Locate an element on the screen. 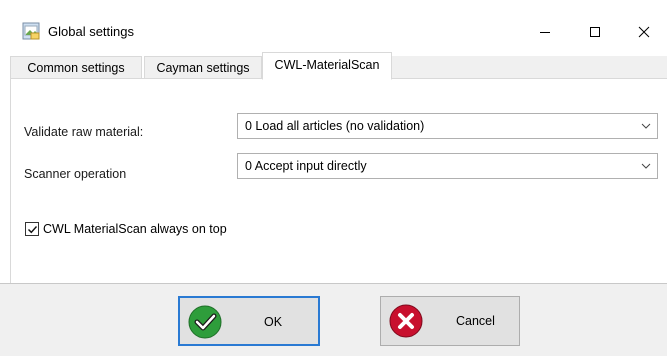  always-on-top-checkbox is located at coordinates (32, 229).